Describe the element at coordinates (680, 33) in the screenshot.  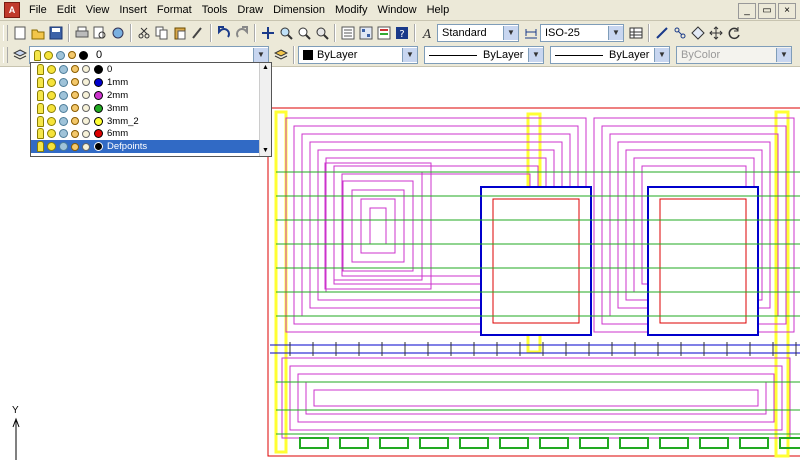
I see `dimension-tool-icon` at that location.